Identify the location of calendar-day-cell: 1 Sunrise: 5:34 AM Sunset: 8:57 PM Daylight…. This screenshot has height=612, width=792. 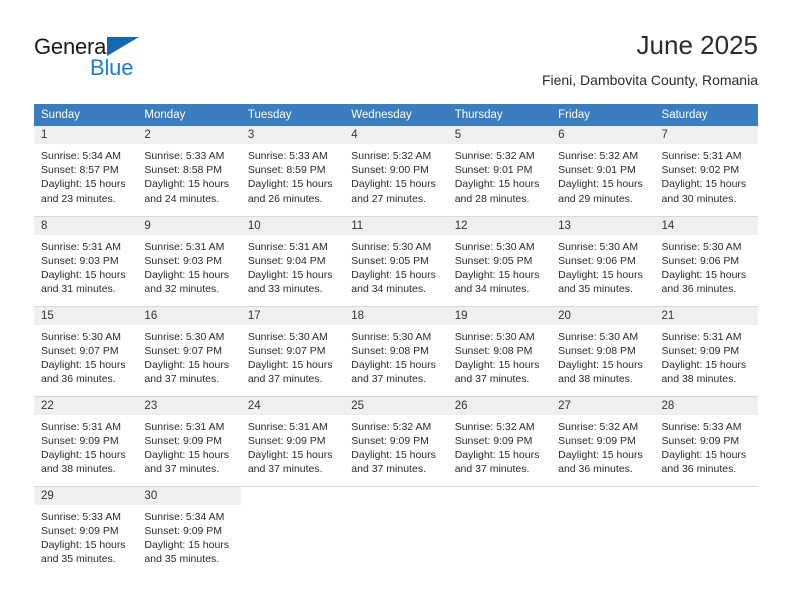
(86, 171).